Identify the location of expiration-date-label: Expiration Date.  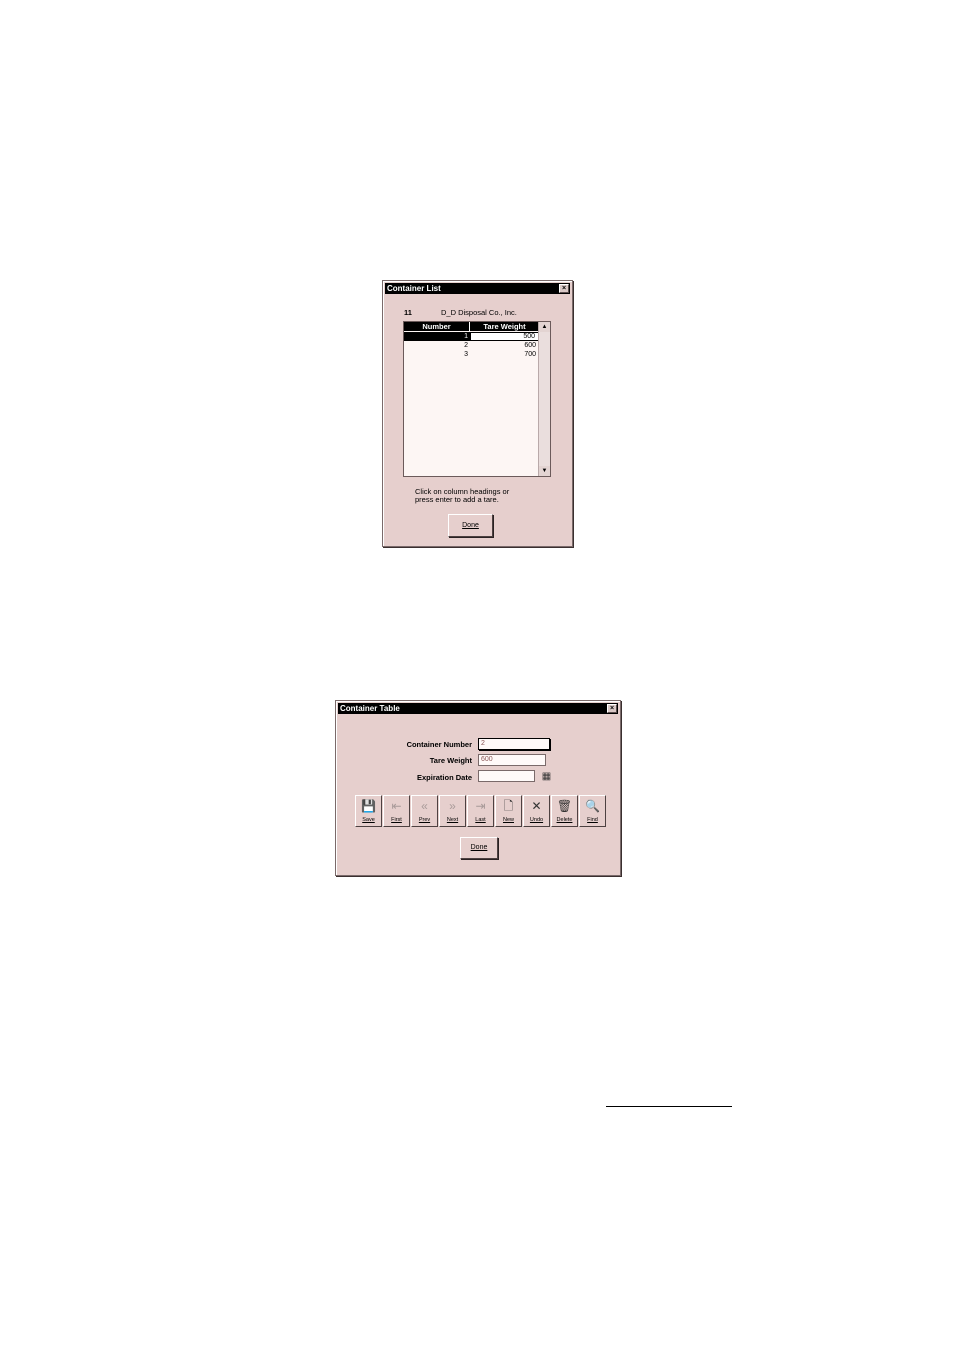
(444, 777).